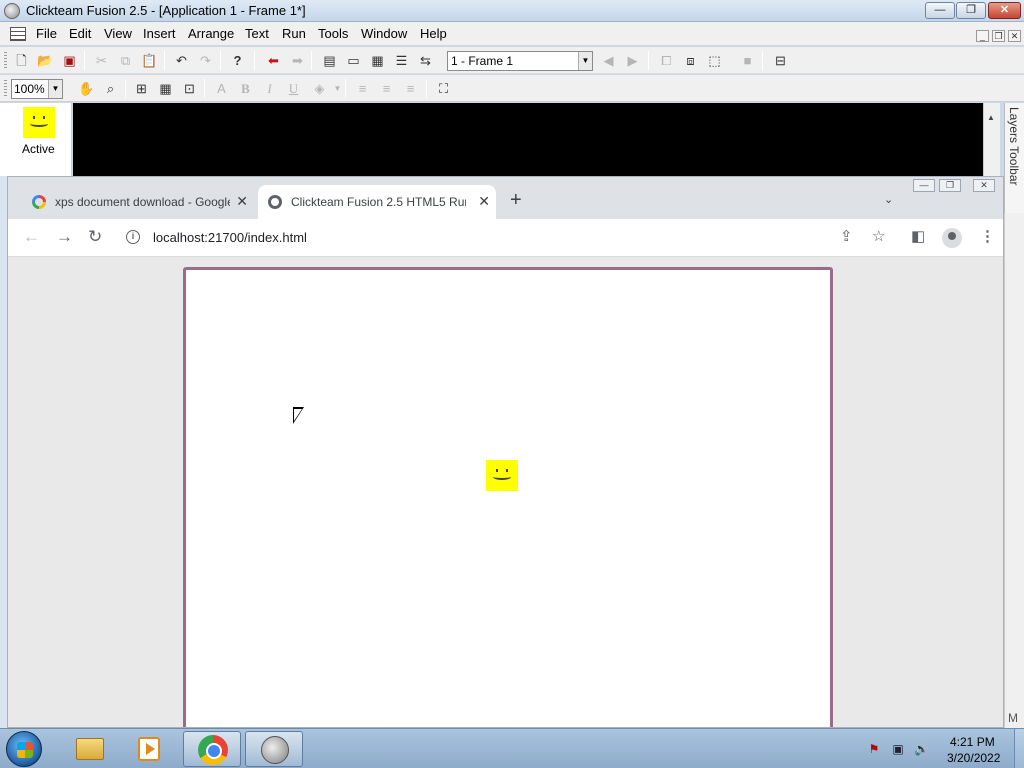 This screenshot has width=1024, height=768. Describe the element at coordinates (1014, 158) in the screenshot. I see `layers-toolbar-tab: Layers Toolbar` at that location.